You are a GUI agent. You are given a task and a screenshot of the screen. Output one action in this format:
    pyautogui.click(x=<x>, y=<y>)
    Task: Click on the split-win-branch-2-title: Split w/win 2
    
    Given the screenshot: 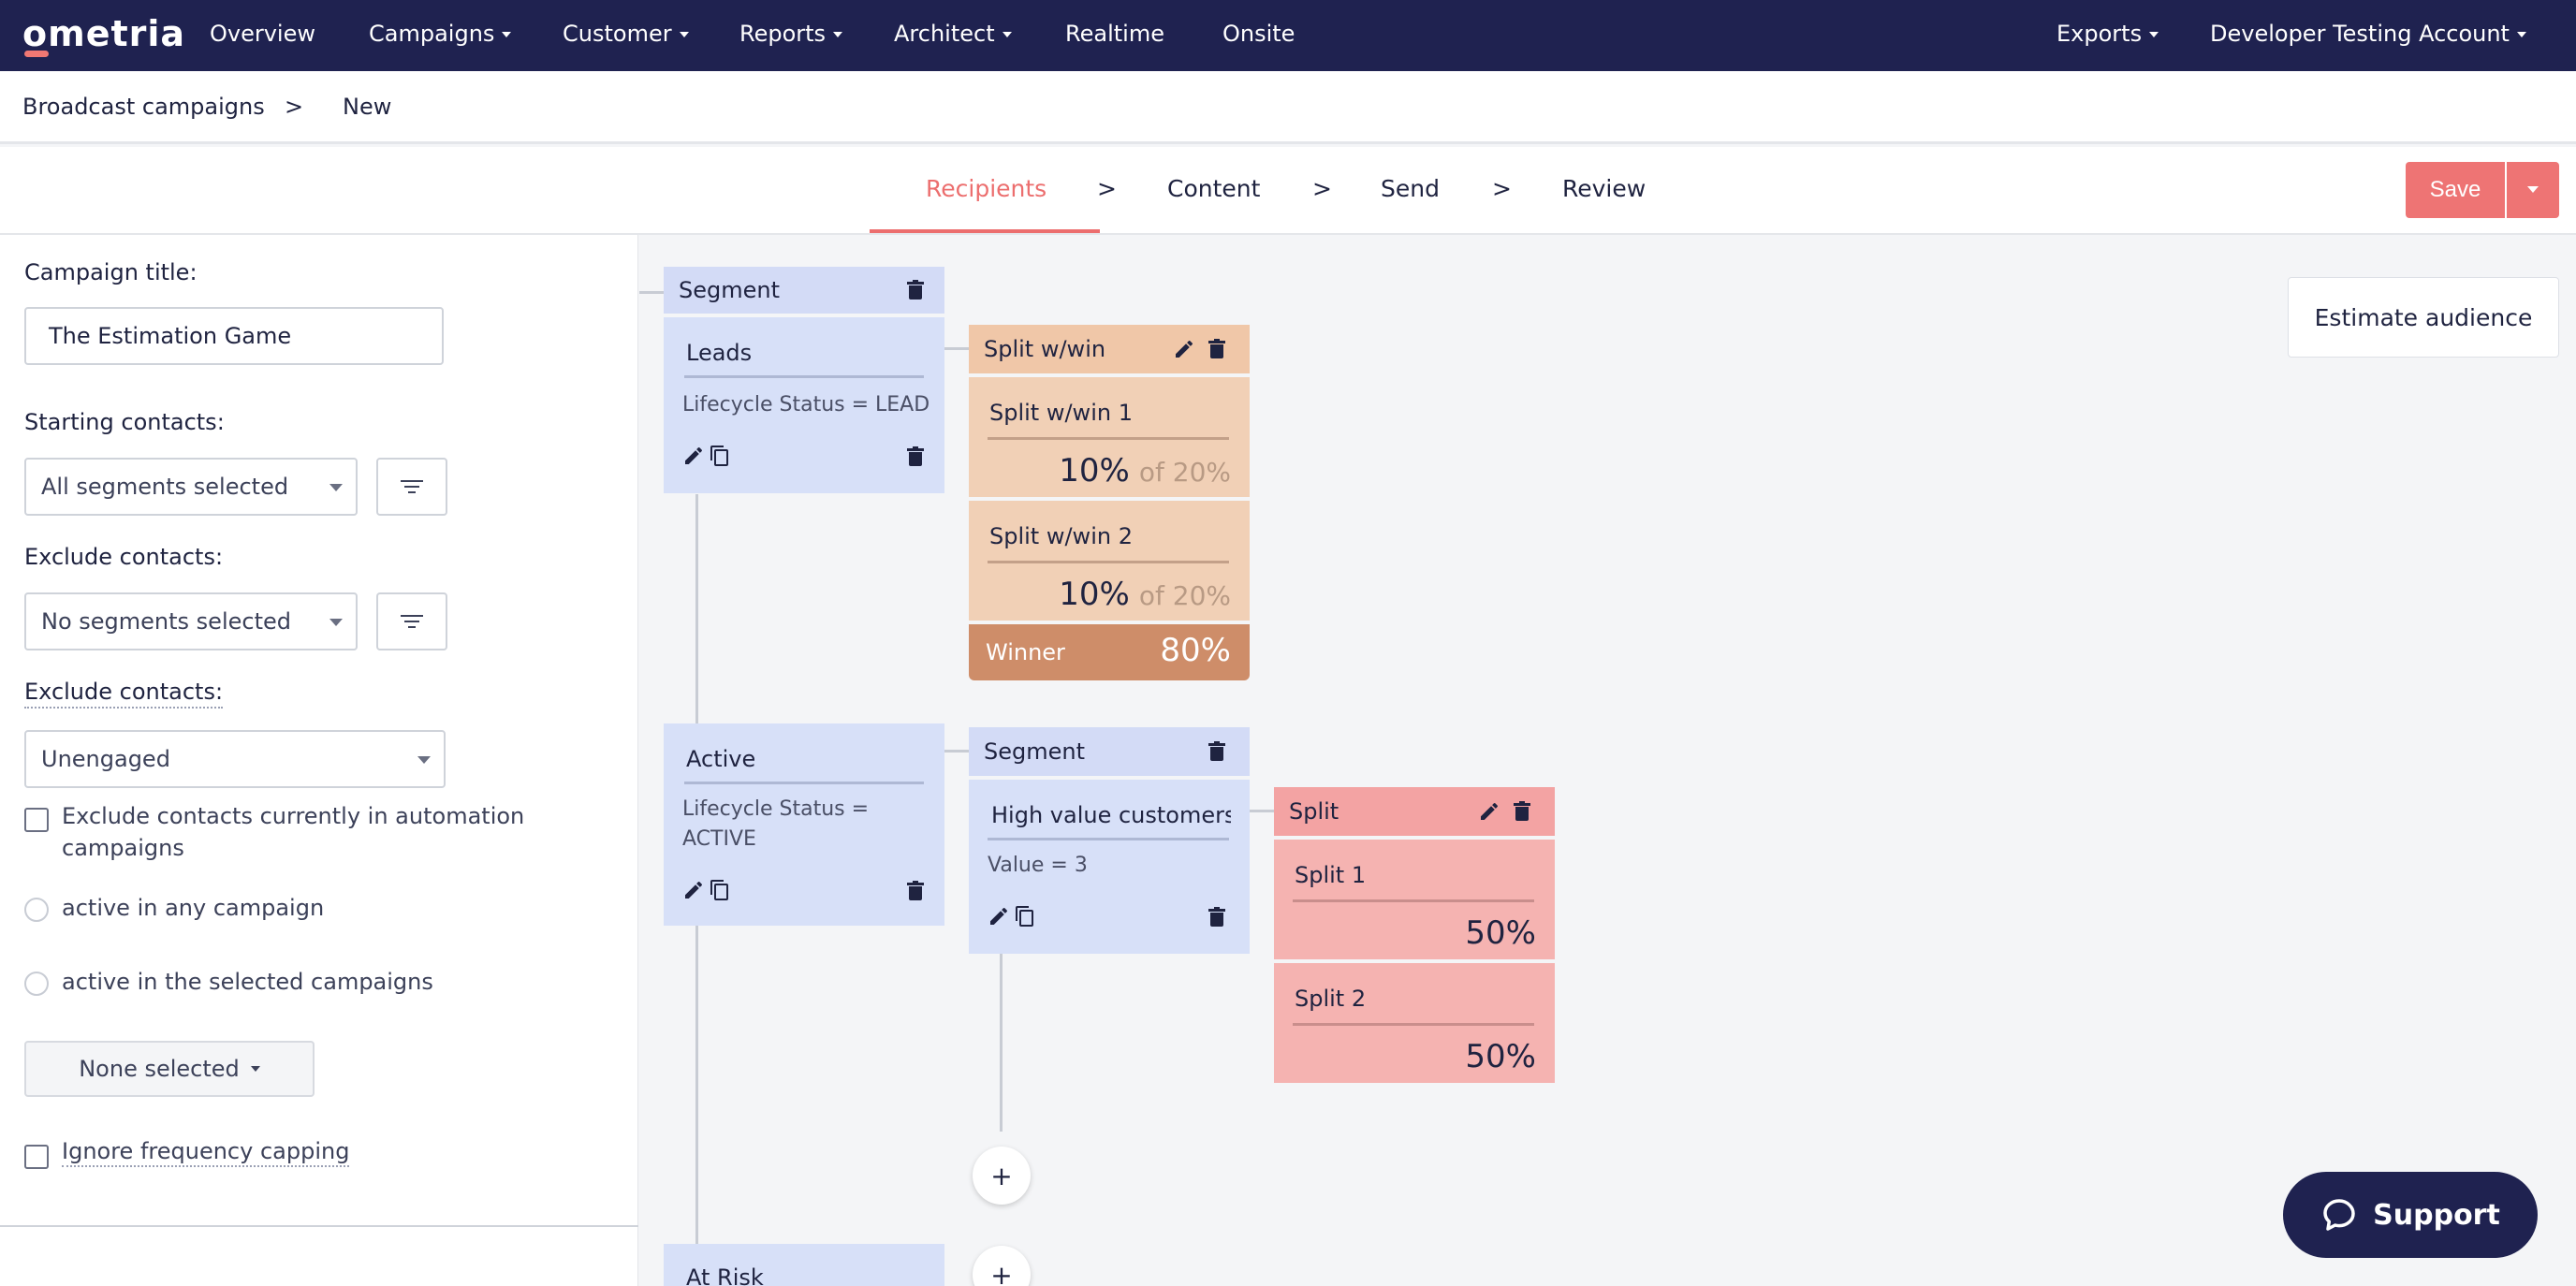 What is the action you would take?
    pyautogui.click(x=1061, y=536)
    